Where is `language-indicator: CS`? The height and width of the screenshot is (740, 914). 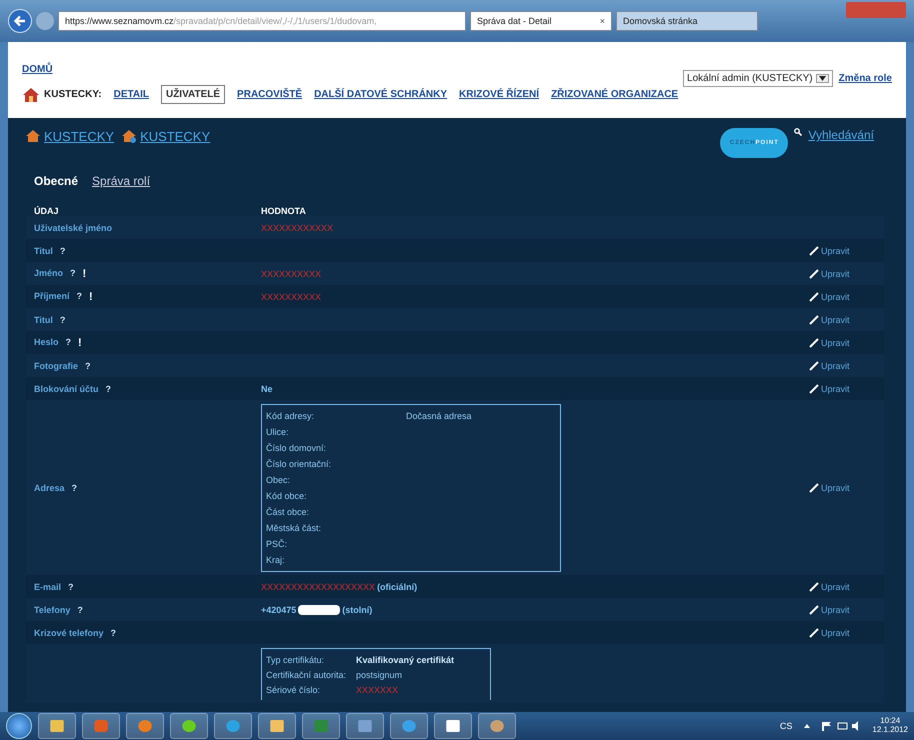
language-indicator: CS is located at coordinates (786, 726).